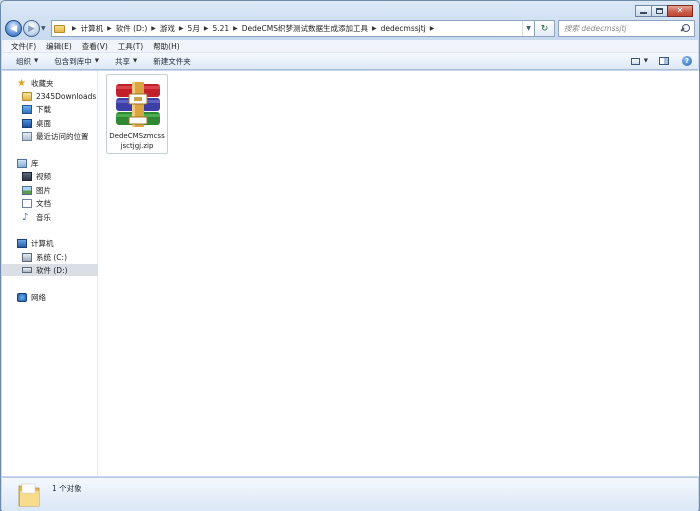 The height and width of the screenshot is (511, 700). Describe the element at coordinates (27, 270) in the screenshot. I see `drive-icon` at that location.